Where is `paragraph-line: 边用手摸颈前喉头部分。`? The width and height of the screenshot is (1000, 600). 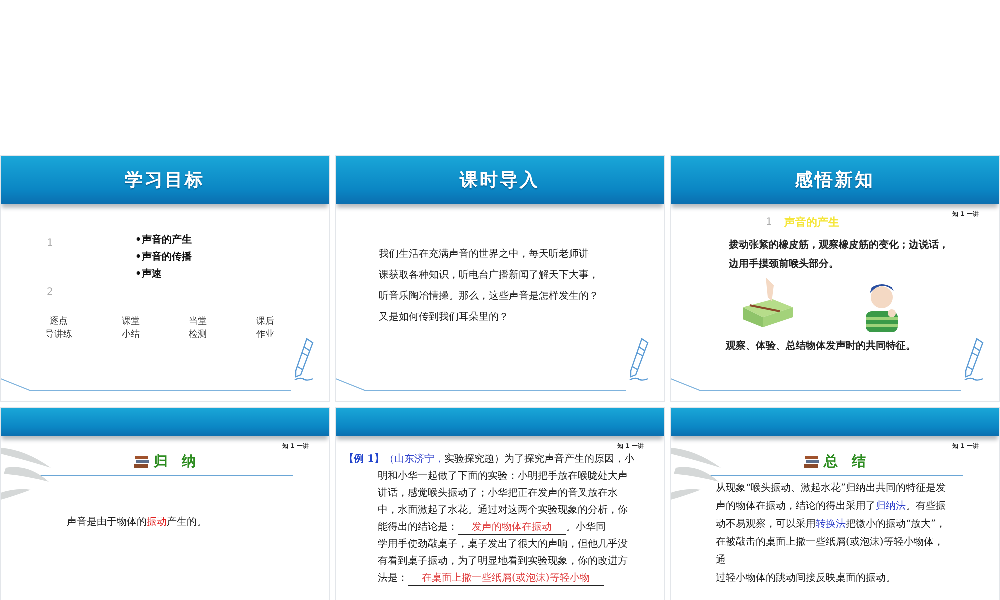 paragraph-line: 边用手摸颈前喉头部分。 is located at coordinates (784, 265).